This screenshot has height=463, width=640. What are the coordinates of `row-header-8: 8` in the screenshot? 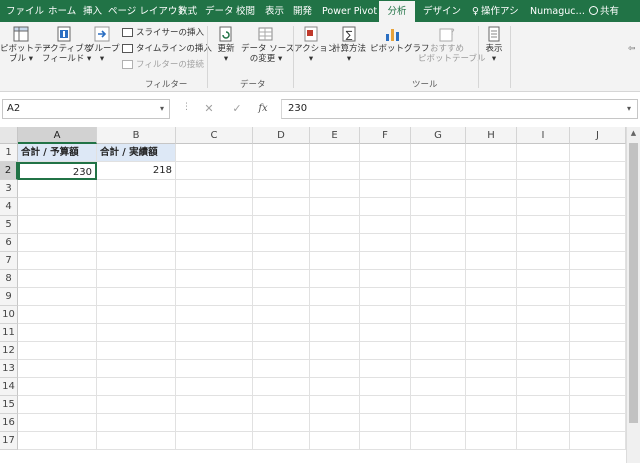 It's located at (9, 279).